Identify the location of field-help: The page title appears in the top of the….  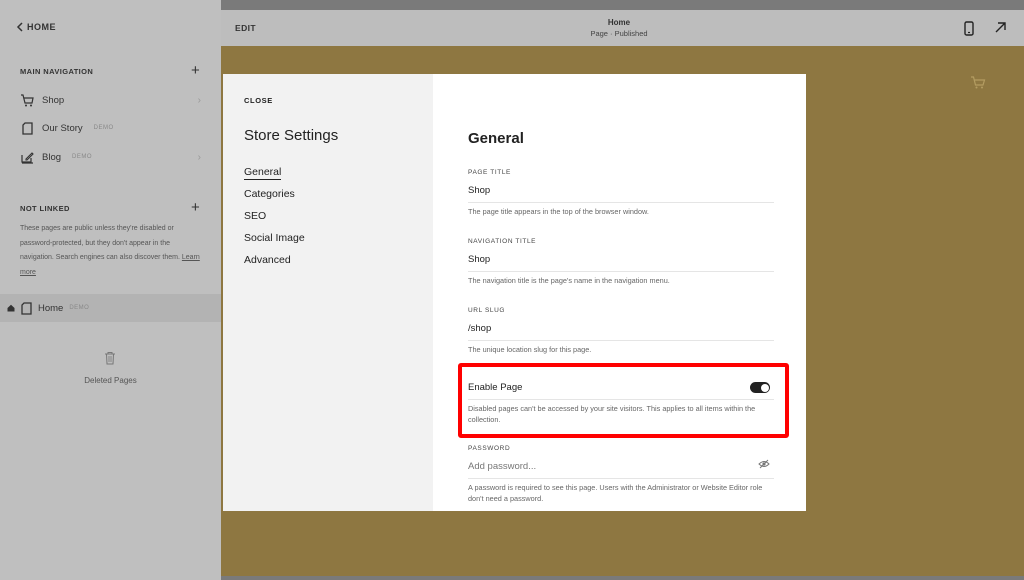
(558, 211).